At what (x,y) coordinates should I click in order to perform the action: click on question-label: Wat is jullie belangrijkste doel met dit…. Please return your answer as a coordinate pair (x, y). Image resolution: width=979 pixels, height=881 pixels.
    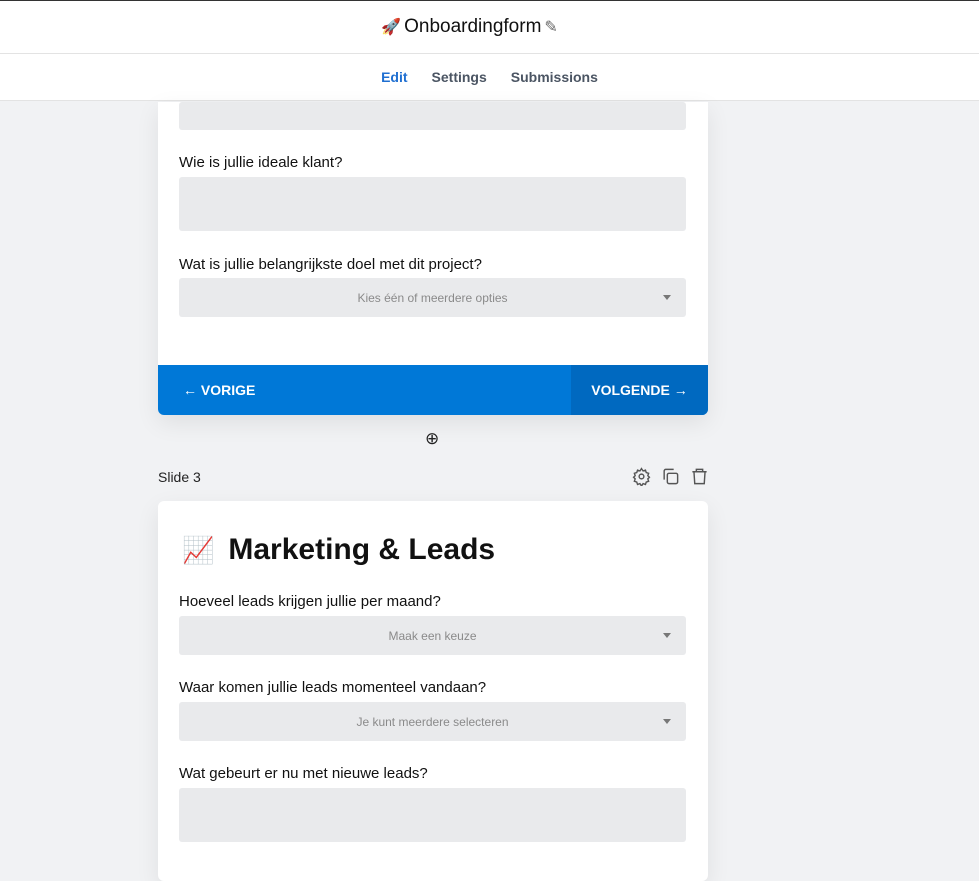
    Looking at the image, I should click on (330, 264).